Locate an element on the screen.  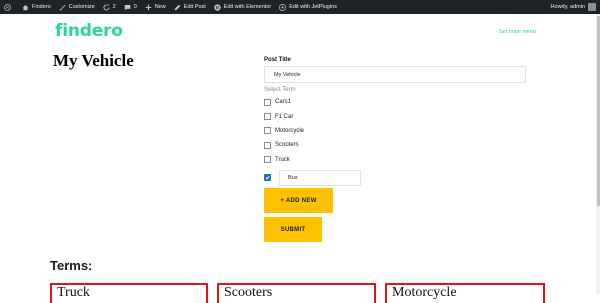
term-option-label: Truck is located at coordinates (282, 159).